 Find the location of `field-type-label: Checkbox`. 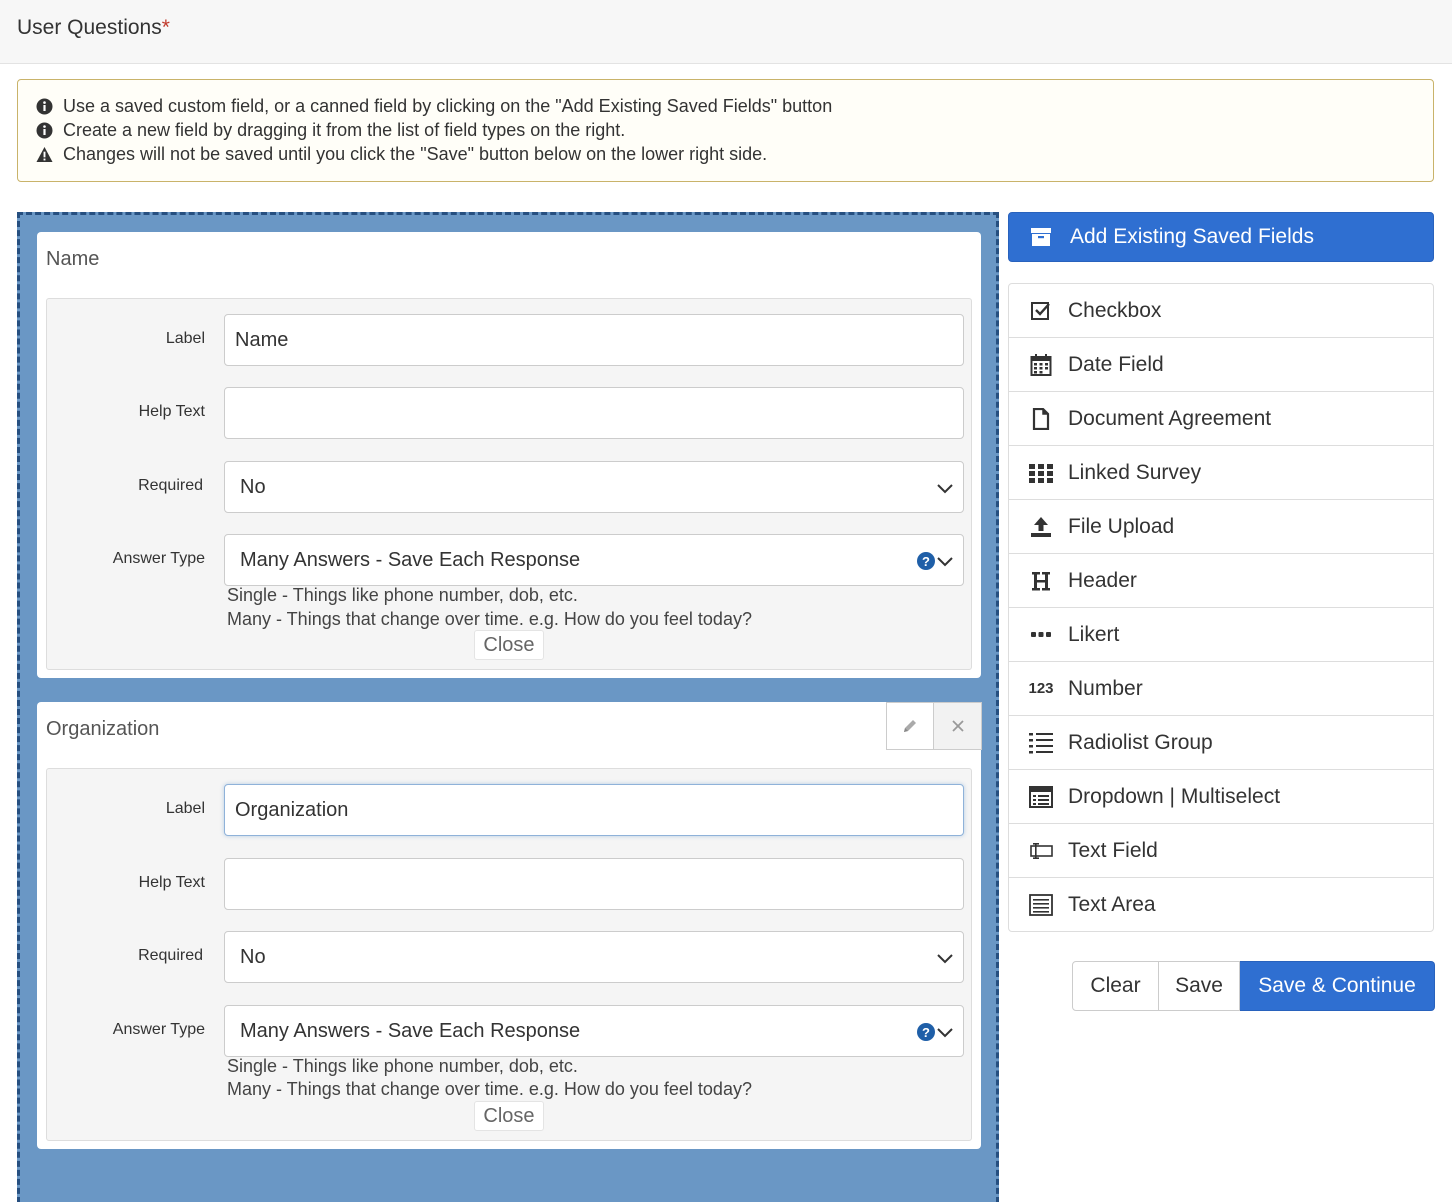

field-type-label: Checkbox is located at coordinates (1115, 310).